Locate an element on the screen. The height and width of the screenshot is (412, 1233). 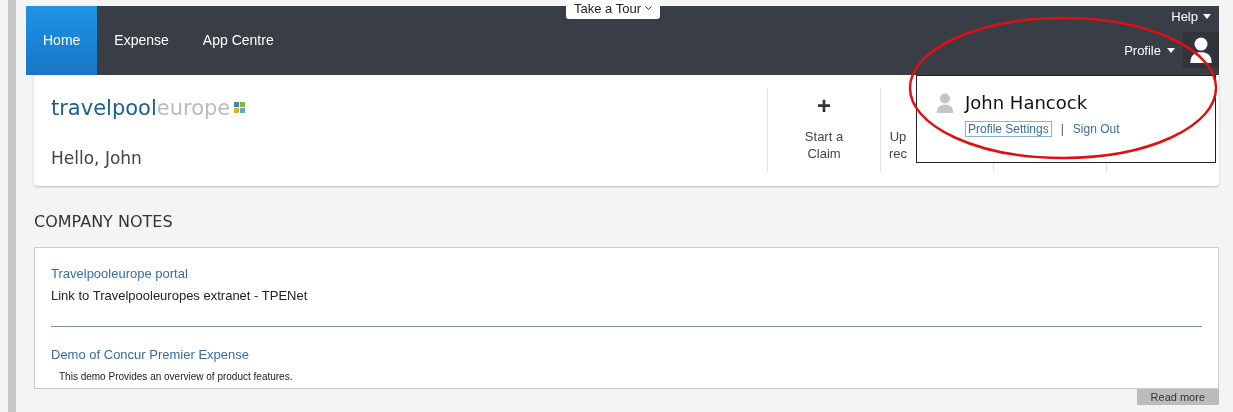
logo: travelpooleurope is located at coordinates (400, 108).